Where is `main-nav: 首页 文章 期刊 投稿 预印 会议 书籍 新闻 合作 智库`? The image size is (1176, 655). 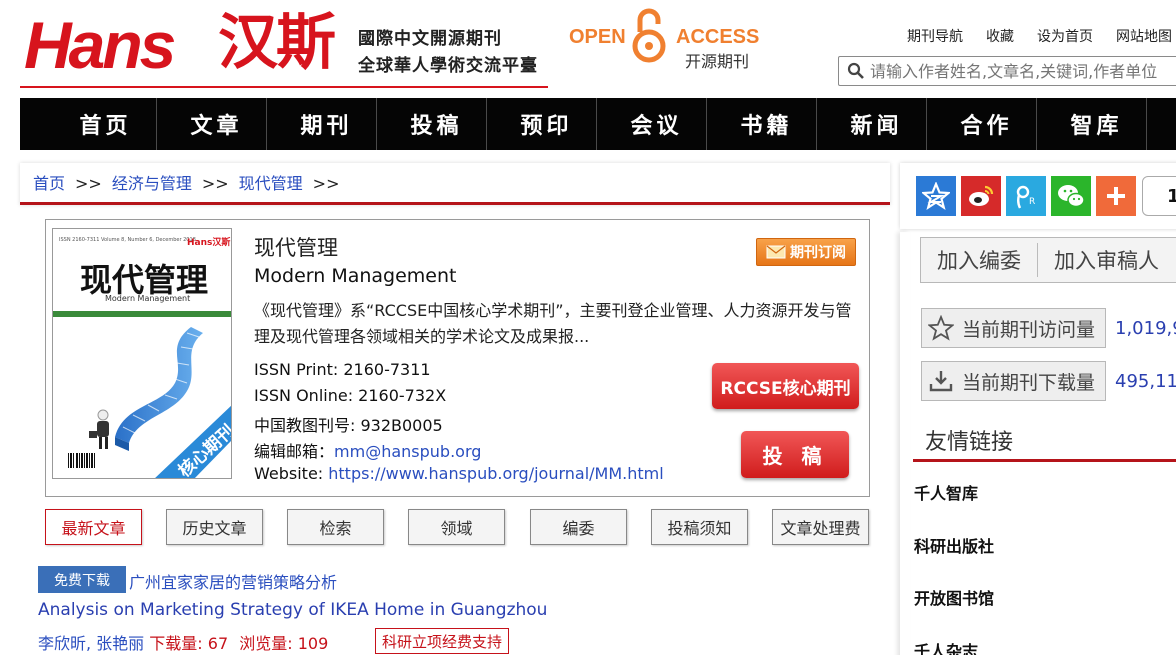
main-nav: 首页 文章 期刊 投稿 预印 会议 书籍 新闻 合作 智库 is located at coordinates (598, 124).